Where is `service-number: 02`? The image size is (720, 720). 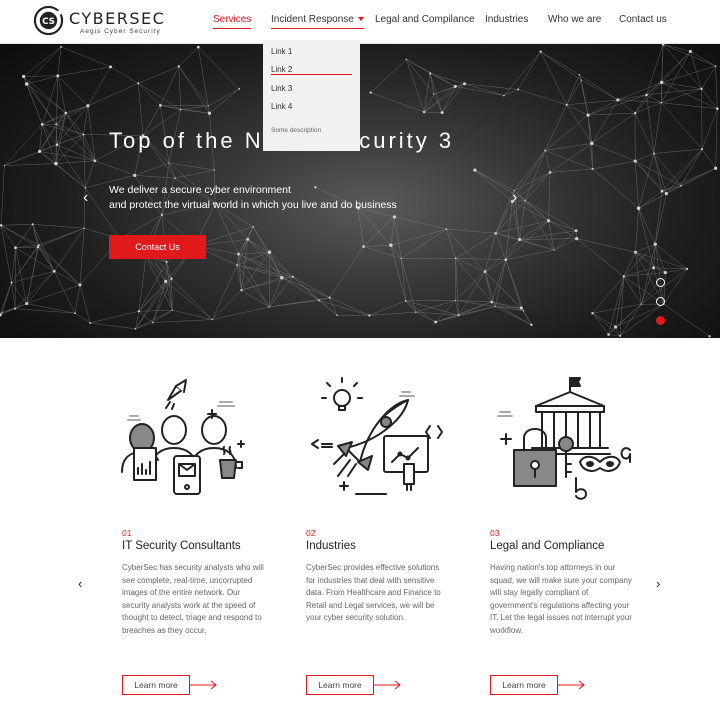
service-number: 02 is located at coordinates (311, 533).